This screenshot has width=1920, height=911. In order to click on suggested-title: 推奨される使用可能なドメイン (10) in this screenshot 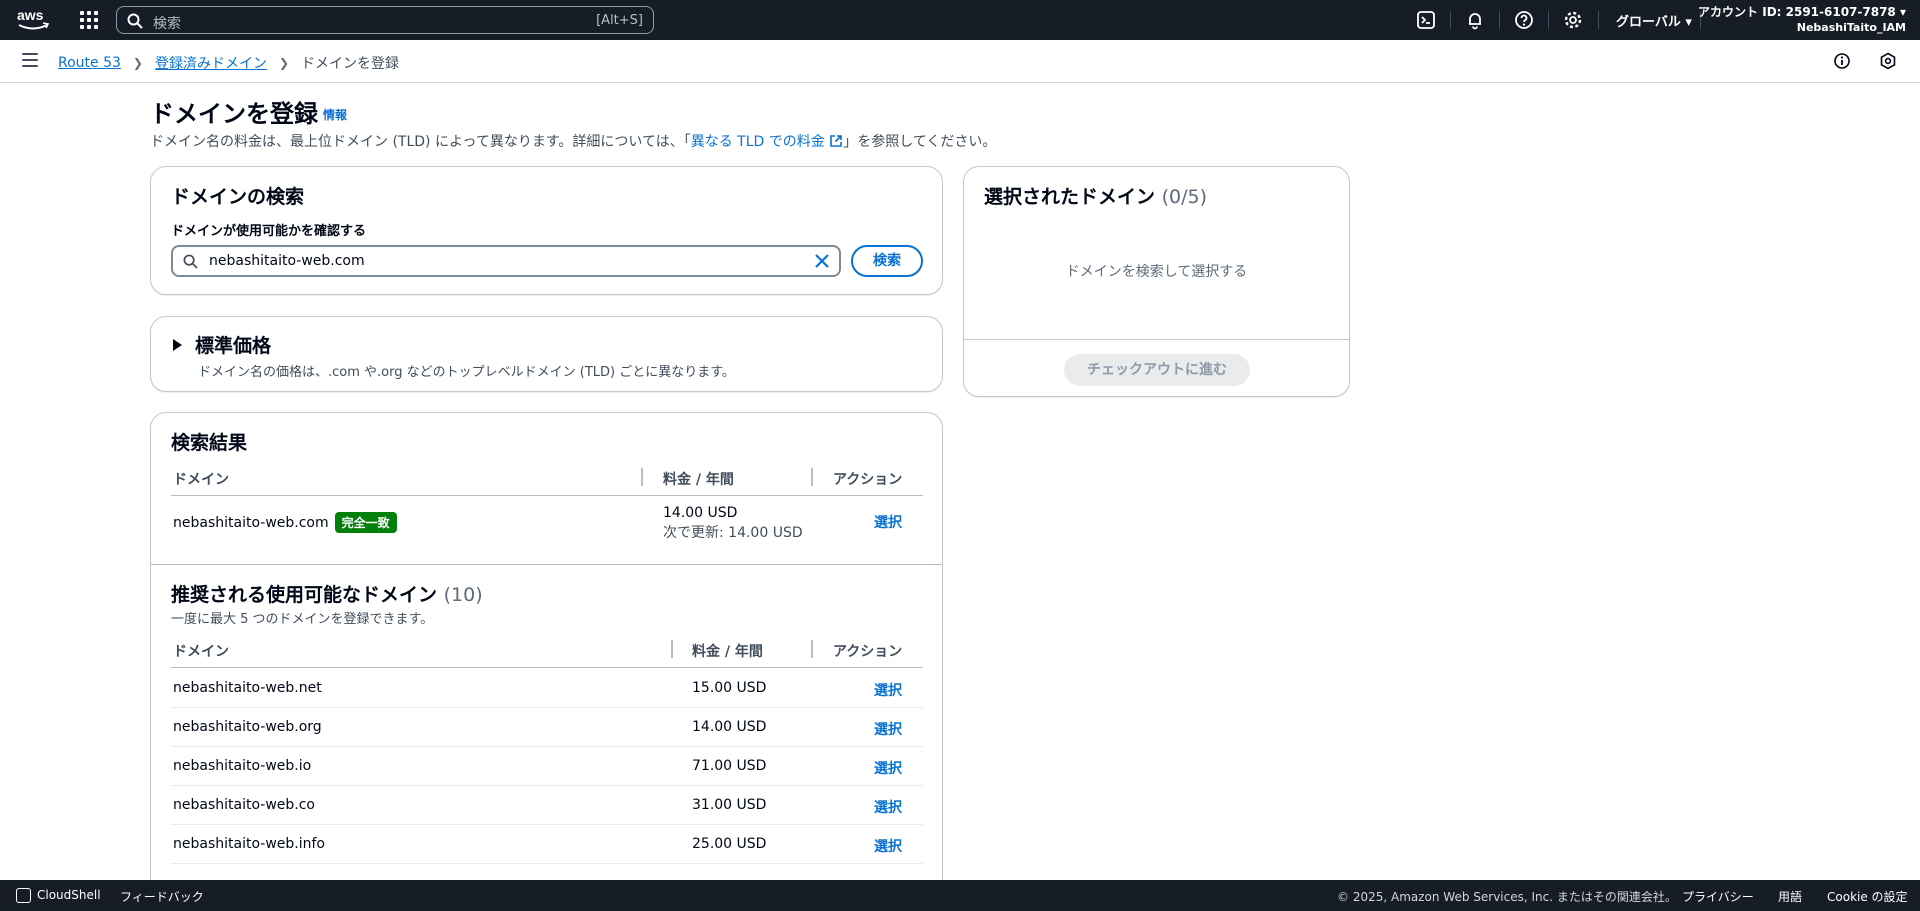, I will do `click(327, 593)`.